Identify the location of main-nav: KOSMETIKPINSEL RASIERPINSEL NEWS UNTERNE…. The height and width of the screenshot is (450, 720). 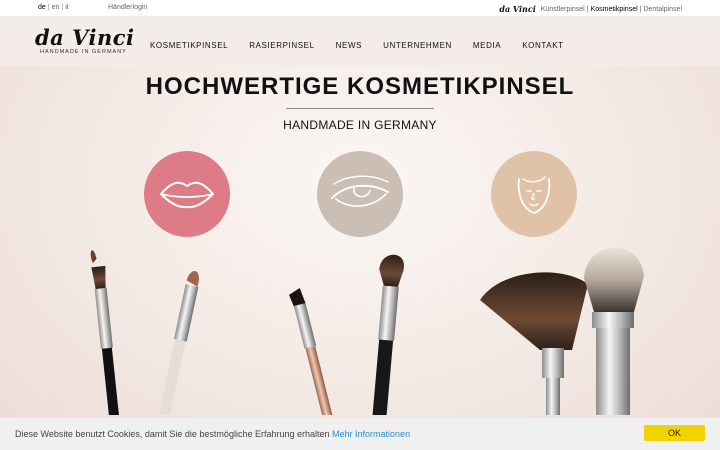
(367, 45).